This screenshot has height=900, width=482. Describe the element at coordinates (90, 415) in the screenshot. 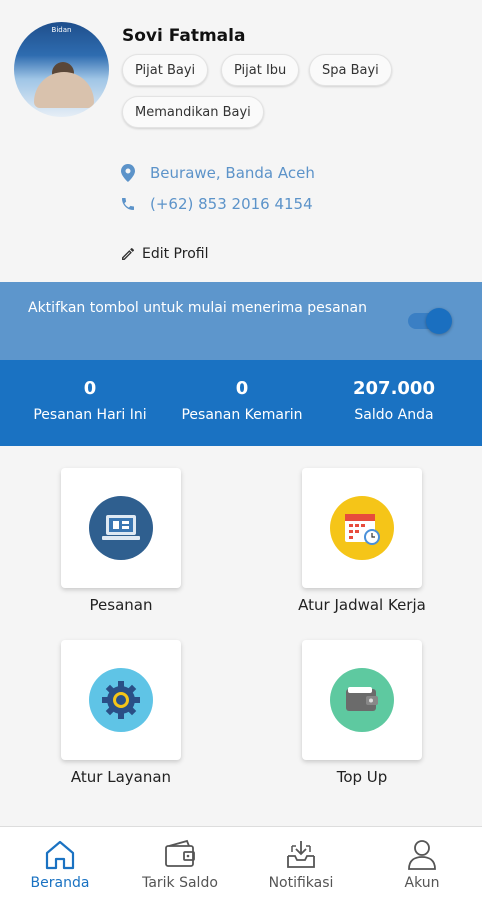

I see `stat-label: Pesanan Hari Ini` at that location.